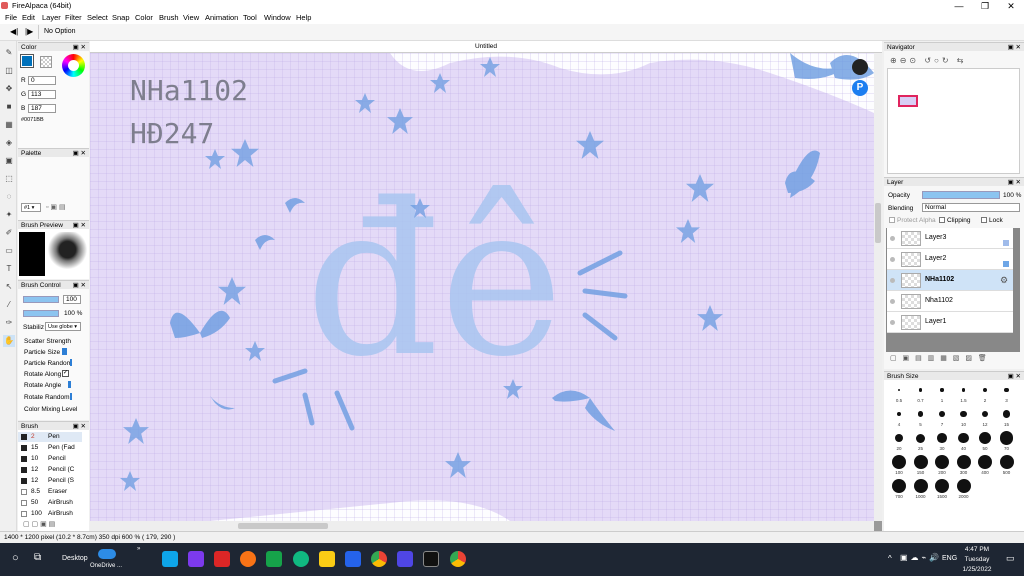  I want to click on pen-tool-icon: ✎, so click(9, 53).